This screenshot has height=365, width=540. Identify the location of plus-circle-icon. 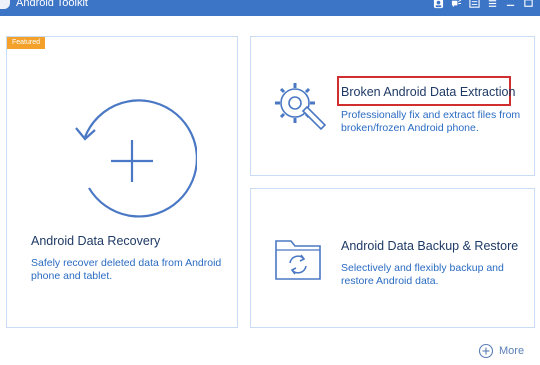
(486, 351).